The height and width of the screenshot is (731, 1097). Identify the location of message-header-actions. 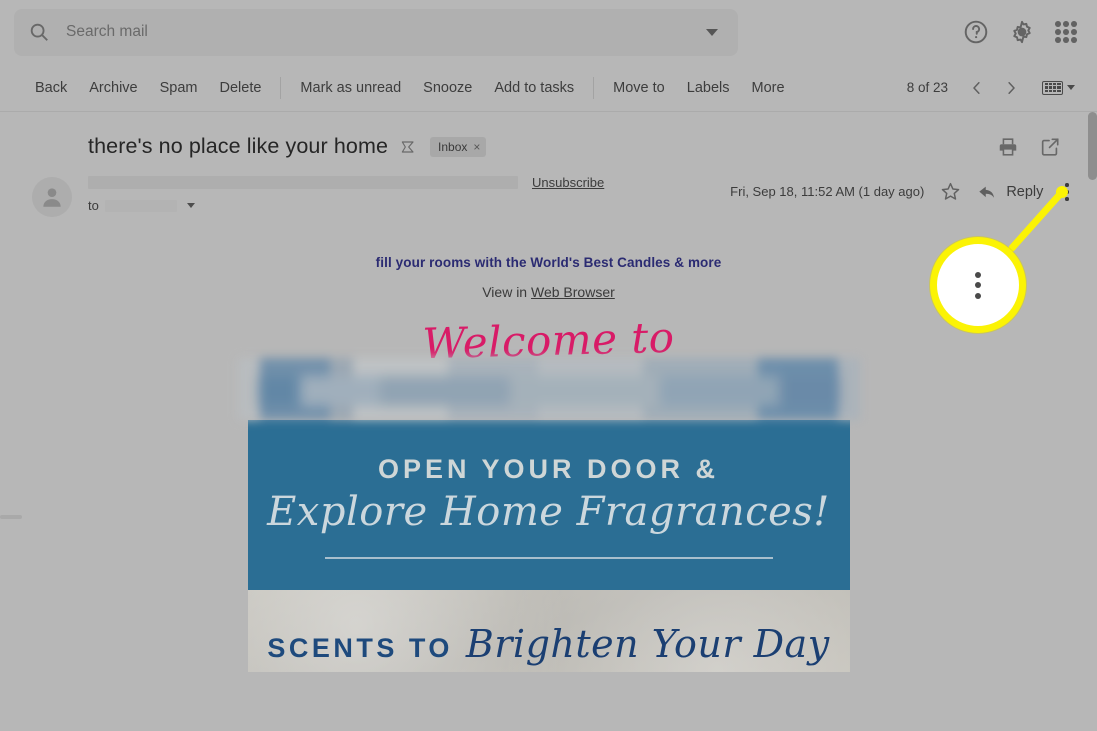
(1036, 147).